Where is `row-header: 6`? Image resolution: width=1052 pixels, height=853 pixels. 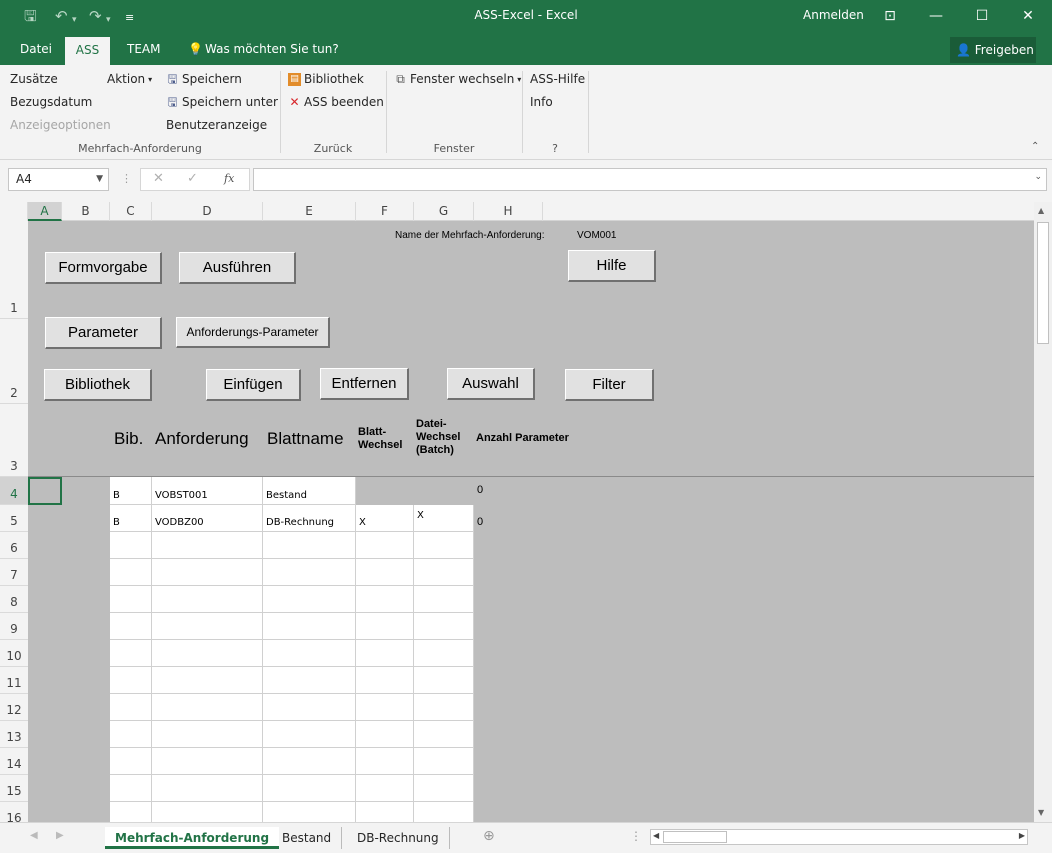 row-header: 6 is located at coordinates (14, 545).